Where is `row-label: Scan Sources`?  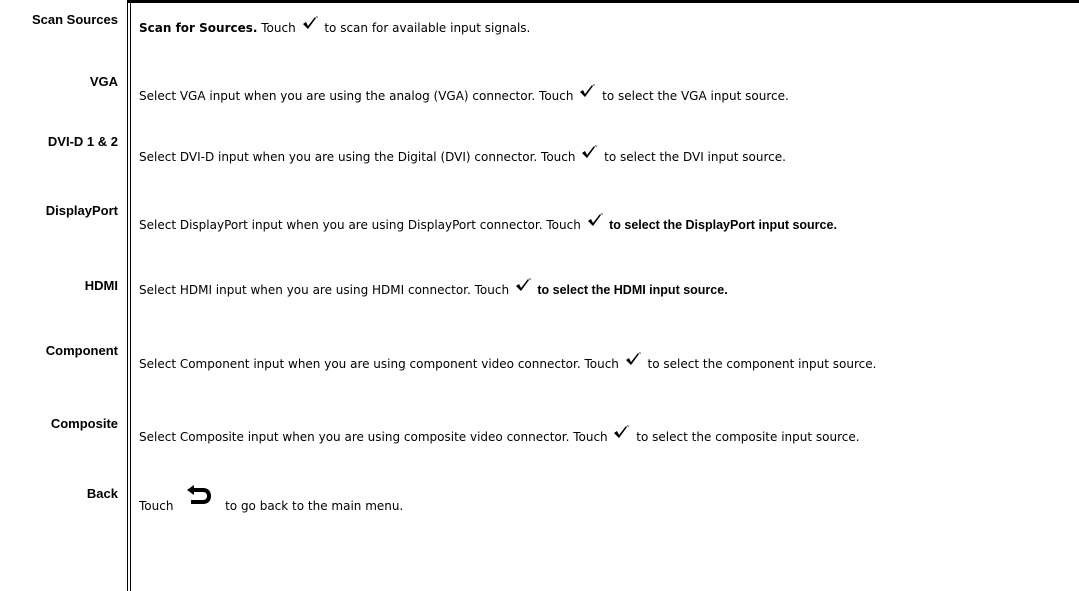 row-label: Scan Sources is located at coordinates (75, 19).